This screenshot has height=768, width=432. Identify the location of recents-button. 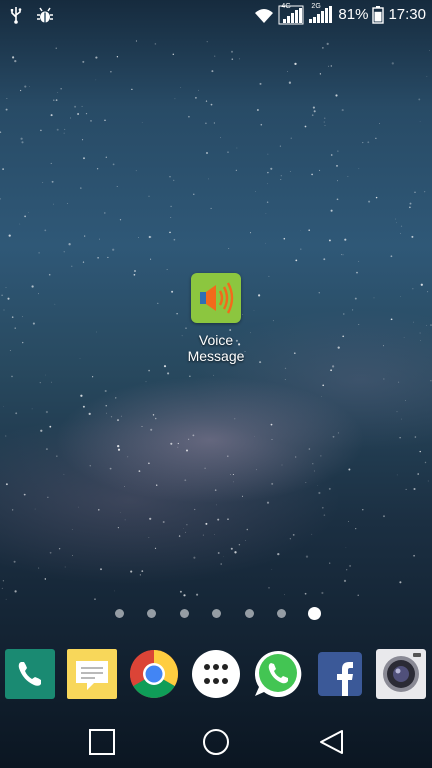
(102, 742).